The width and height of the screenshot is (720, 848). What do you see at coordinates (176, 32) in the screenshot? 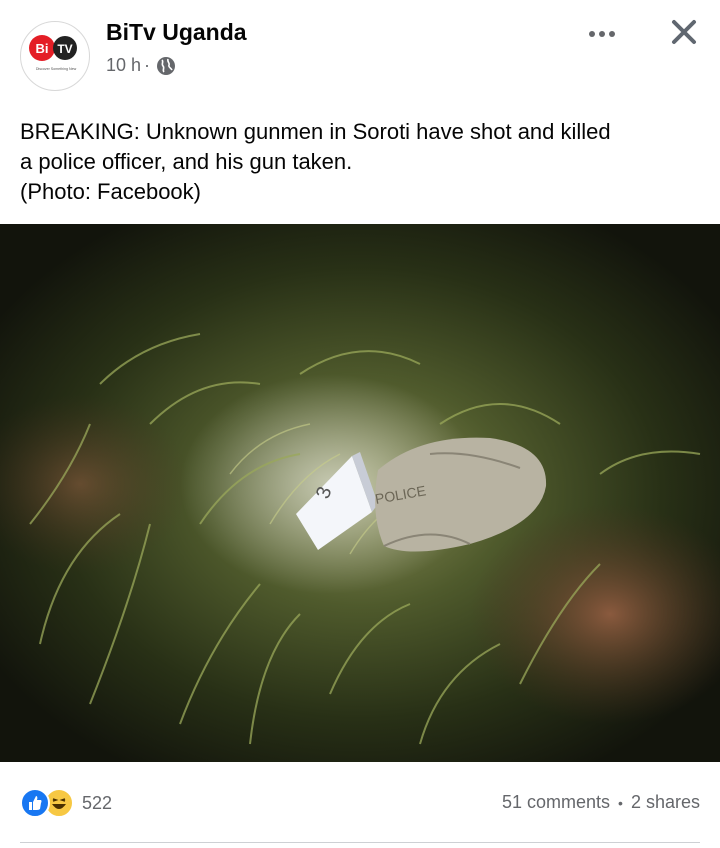
I see `page-name: BiTv Uganda` at bounding box center [176, 32].